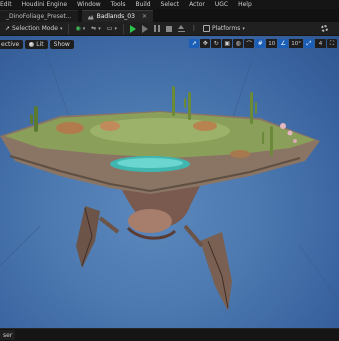 Image resolution: width=339 pixels, height=341 pixels. What do you see at coordinates (332, 43) in the screenshot?
I see `maximize-icon: ⛶` at bounding box center [332, 43].